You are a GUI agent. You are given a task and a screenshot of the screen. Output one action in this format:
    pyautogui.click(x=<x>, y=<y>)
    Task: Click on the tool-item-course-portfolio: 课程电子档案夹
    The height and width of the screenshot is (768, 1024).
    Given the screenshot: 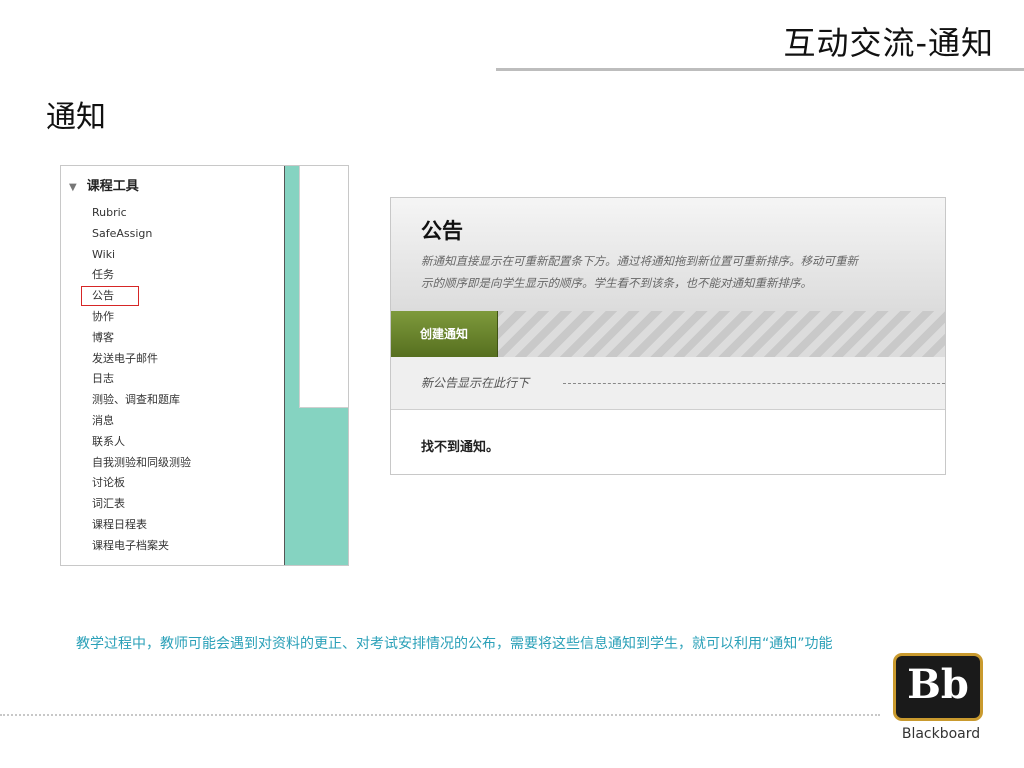 What is the action you would take?
    pyautogui.click(x=141, y=546)
    